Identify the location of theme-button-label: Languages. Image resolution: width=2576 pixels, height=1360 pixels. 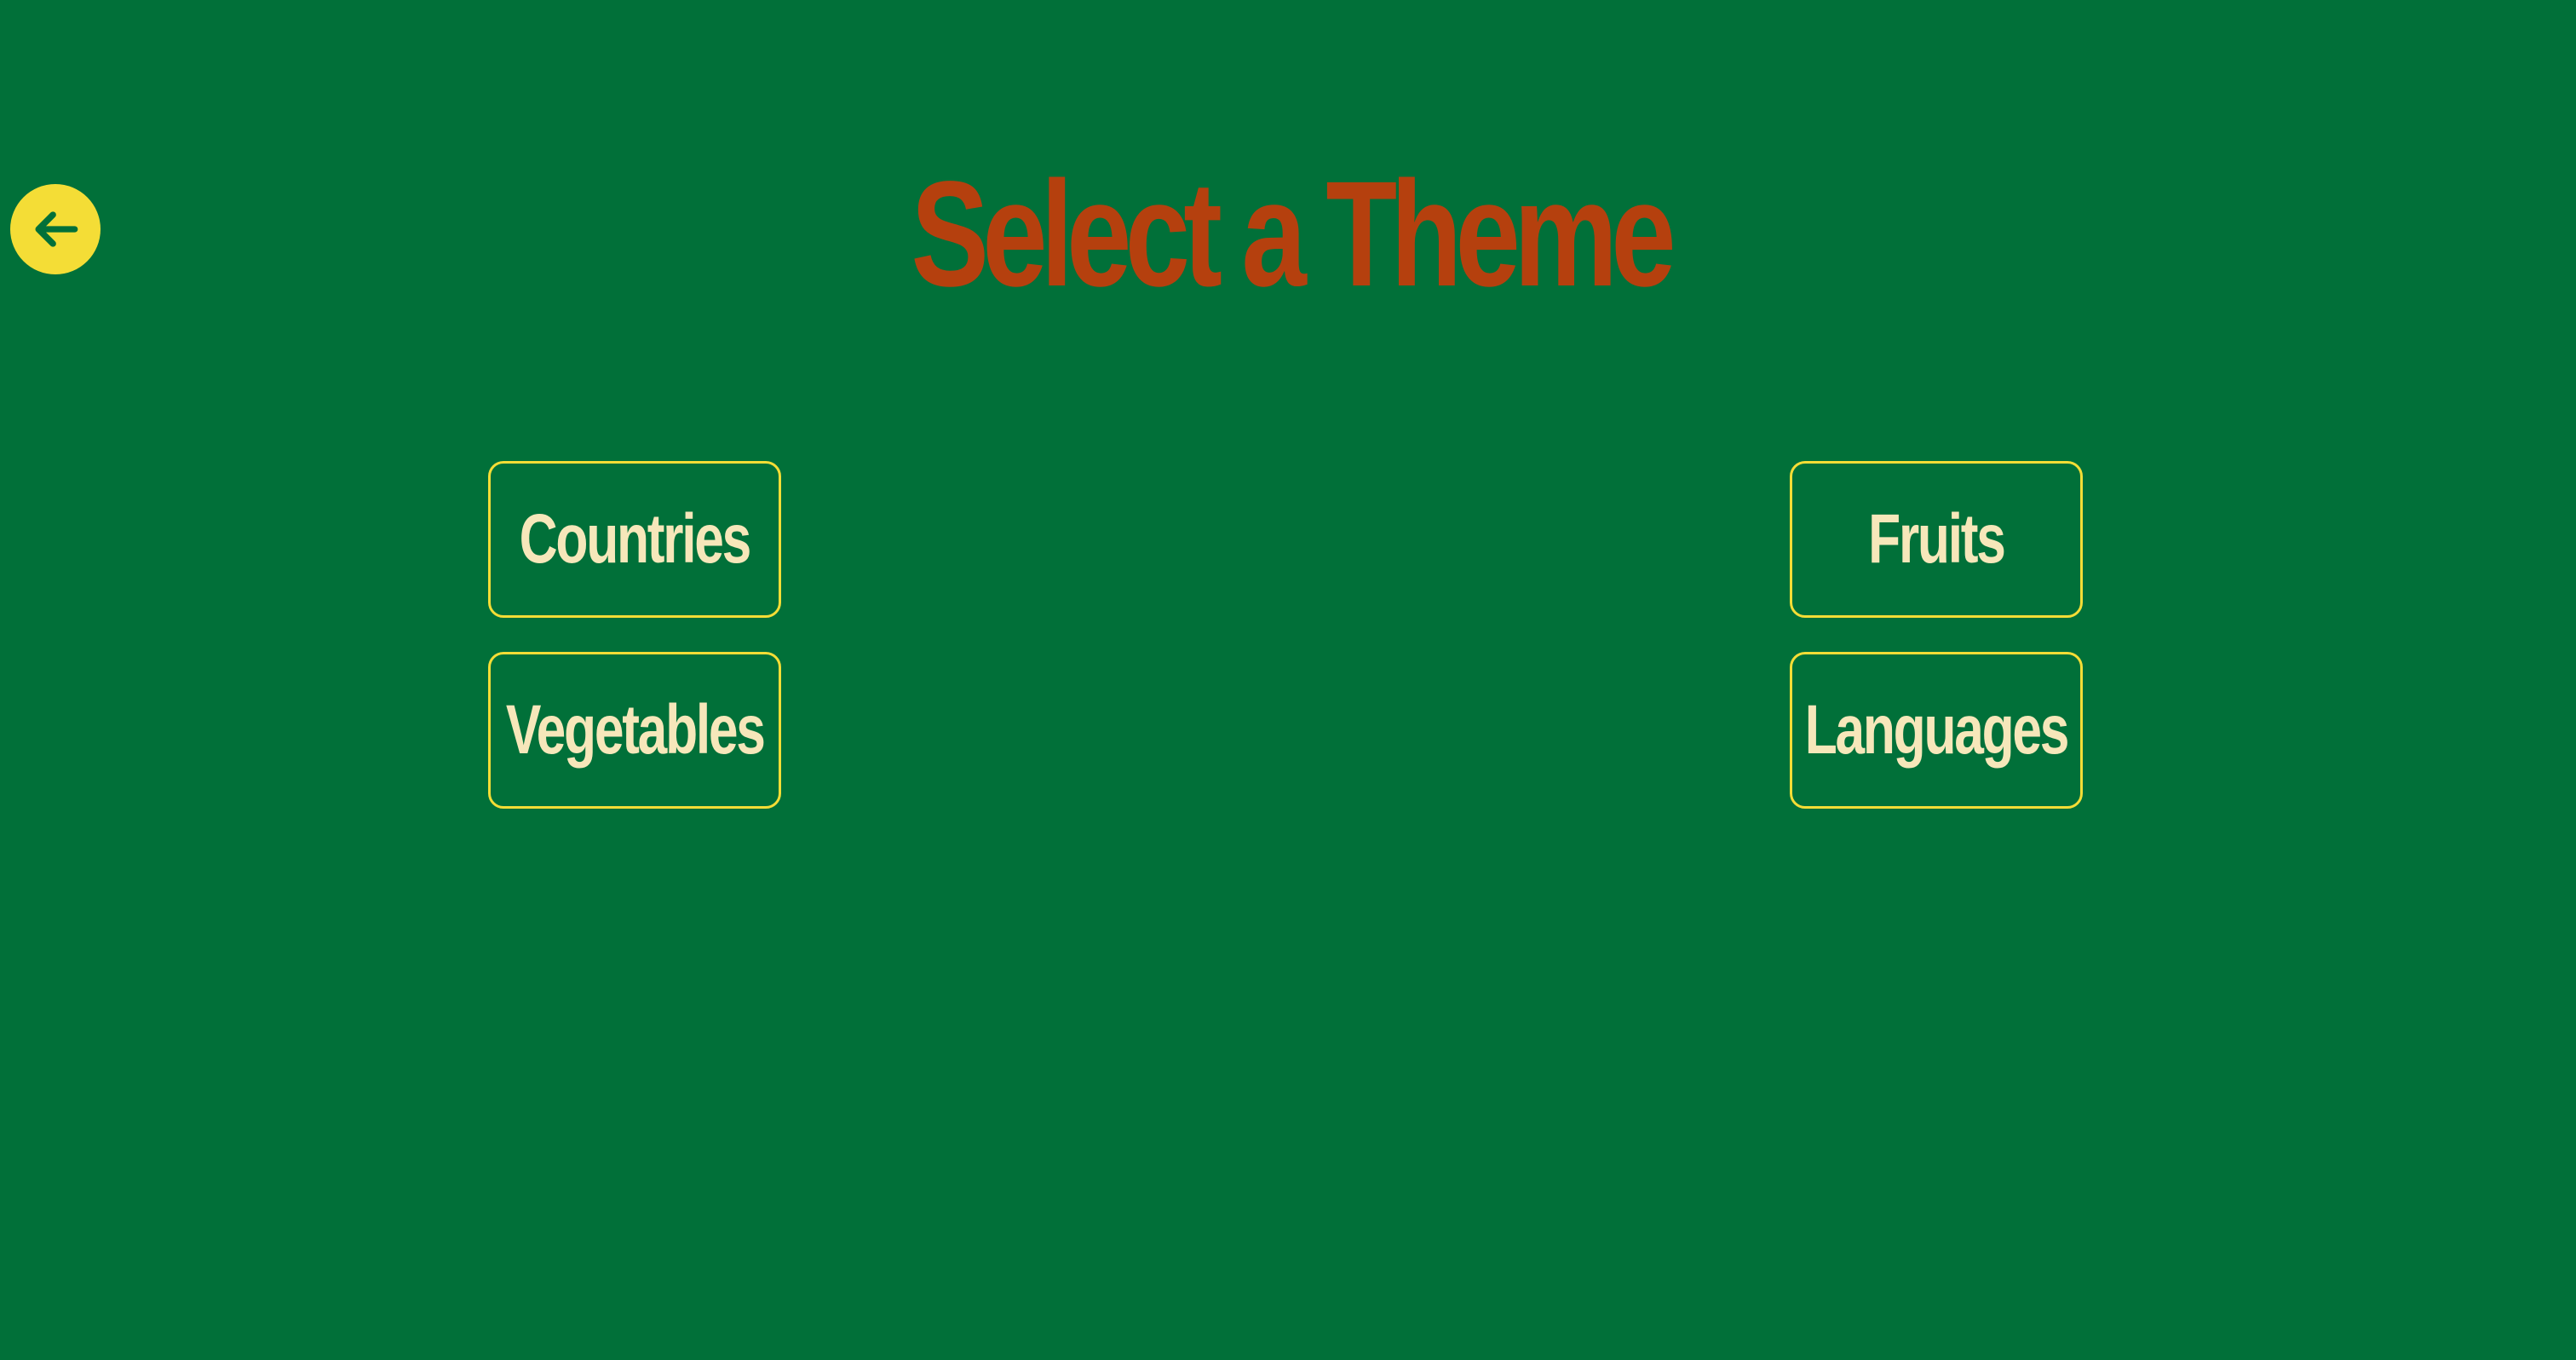
(1937, 730).